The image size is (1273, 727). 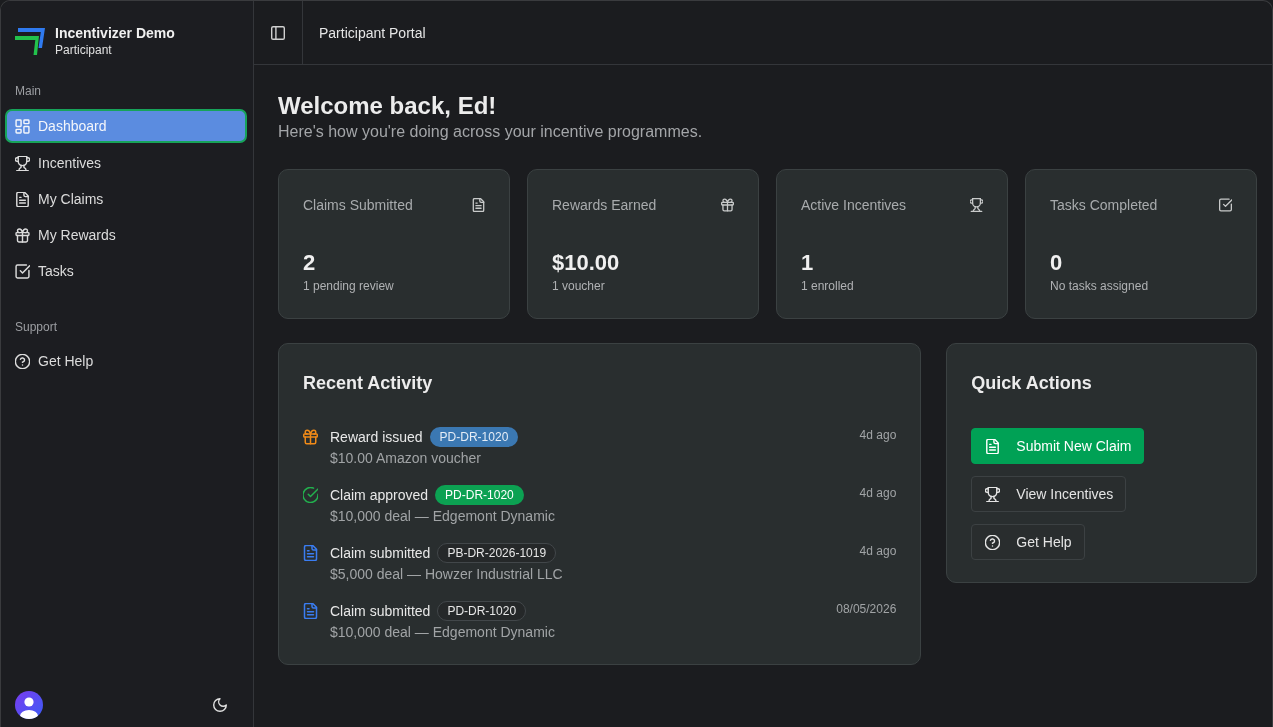 What do you see at coordinates (376, 437) in the screenshot?
I see `activity-title: Reward issued` at bounding box center [376, 437].